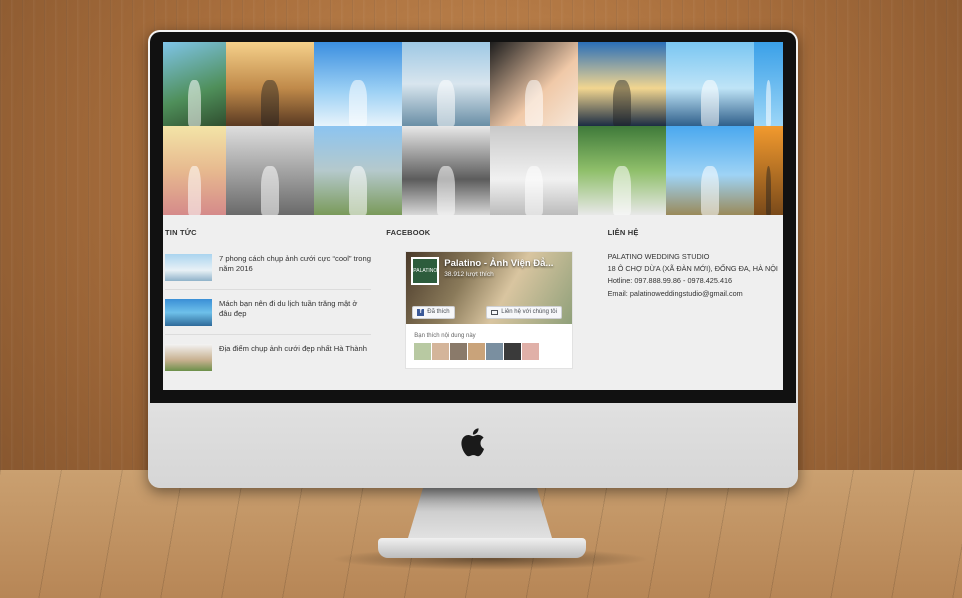 The width and height of the screenshot is (962, 598). Describe the element at coordinates (695, 281) in the screenshot. I see `contact-hotline: Hotline: 097.888.99.86 - 0978.425.416` at that location.